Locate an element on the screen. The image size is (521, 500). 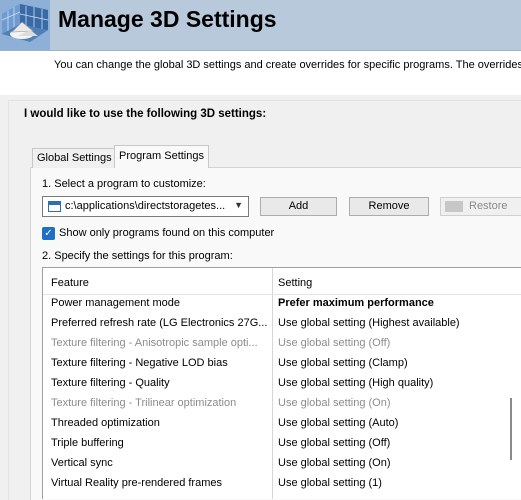
feature-cell: Triple buffering is located at coordinates (87, 443).